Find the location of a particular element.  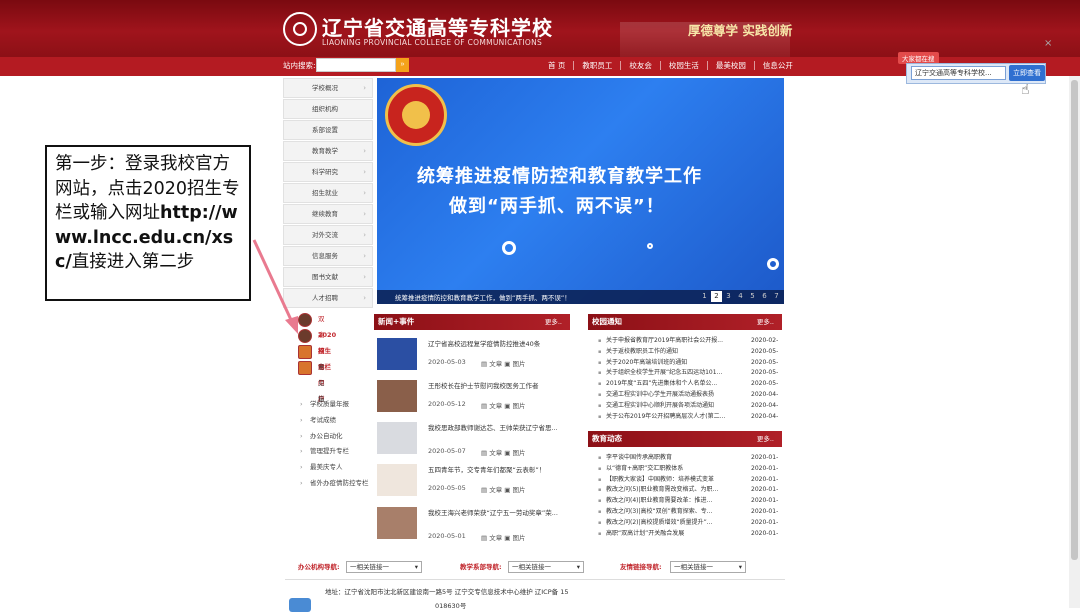

notice-title: 交通工程实训中心顺利开展各项活动通知 is located at coordinates (673, 406).